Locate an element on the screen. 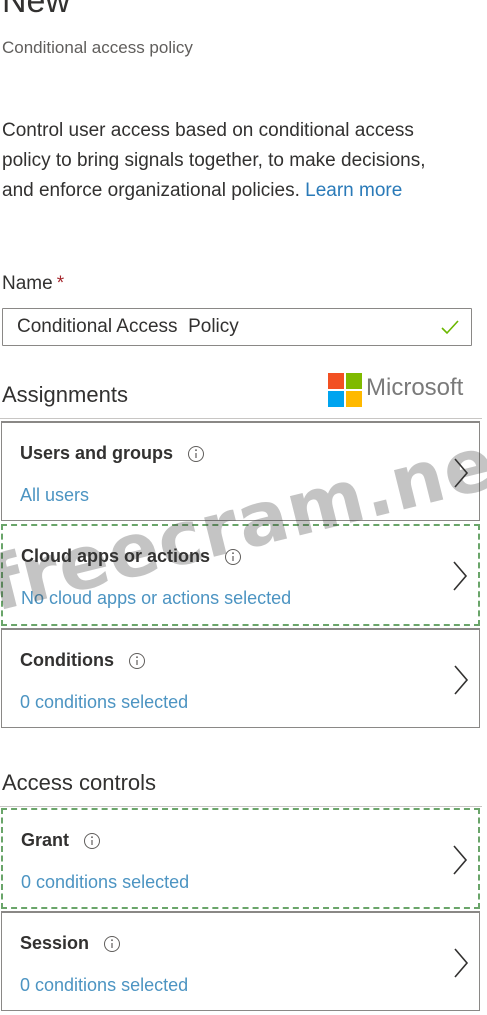  page-subtitle: Conditional access policy is located at coordinates (97, 47).